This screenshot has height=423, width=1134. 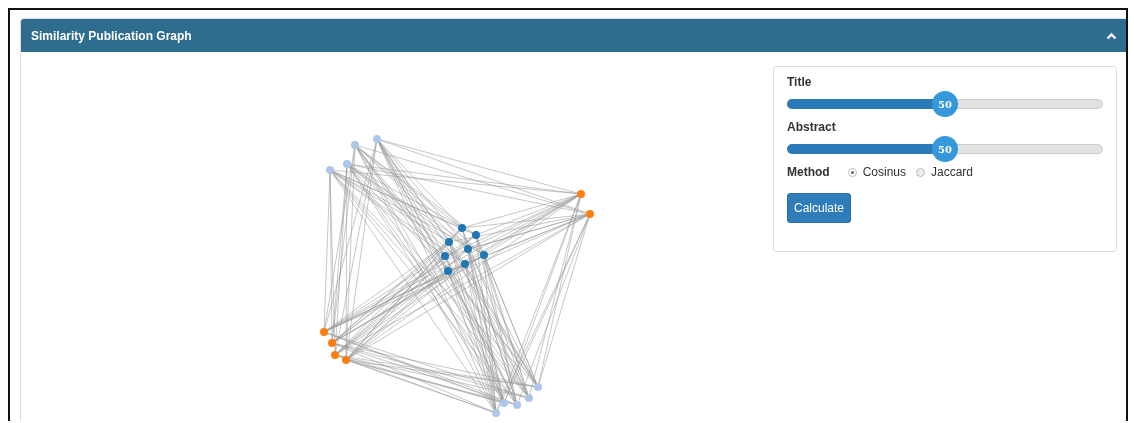 What do you see at coordinates (812, 127) in the screenshot?
I see `slider-label: Abstract` at bounding box center [812, 127].